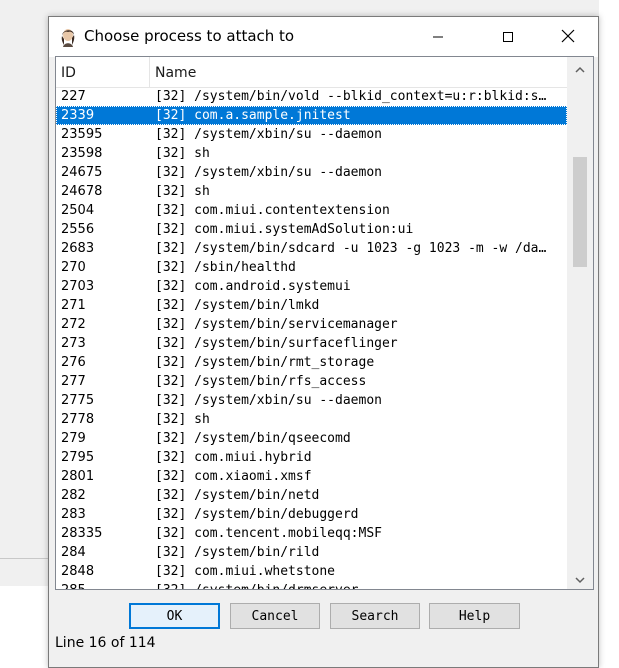 The width and height of the screenshot is (619, 668). Describe the element at coordinates (73, 96) in the screenshot. I see `process-id-cell: 227` at that location.